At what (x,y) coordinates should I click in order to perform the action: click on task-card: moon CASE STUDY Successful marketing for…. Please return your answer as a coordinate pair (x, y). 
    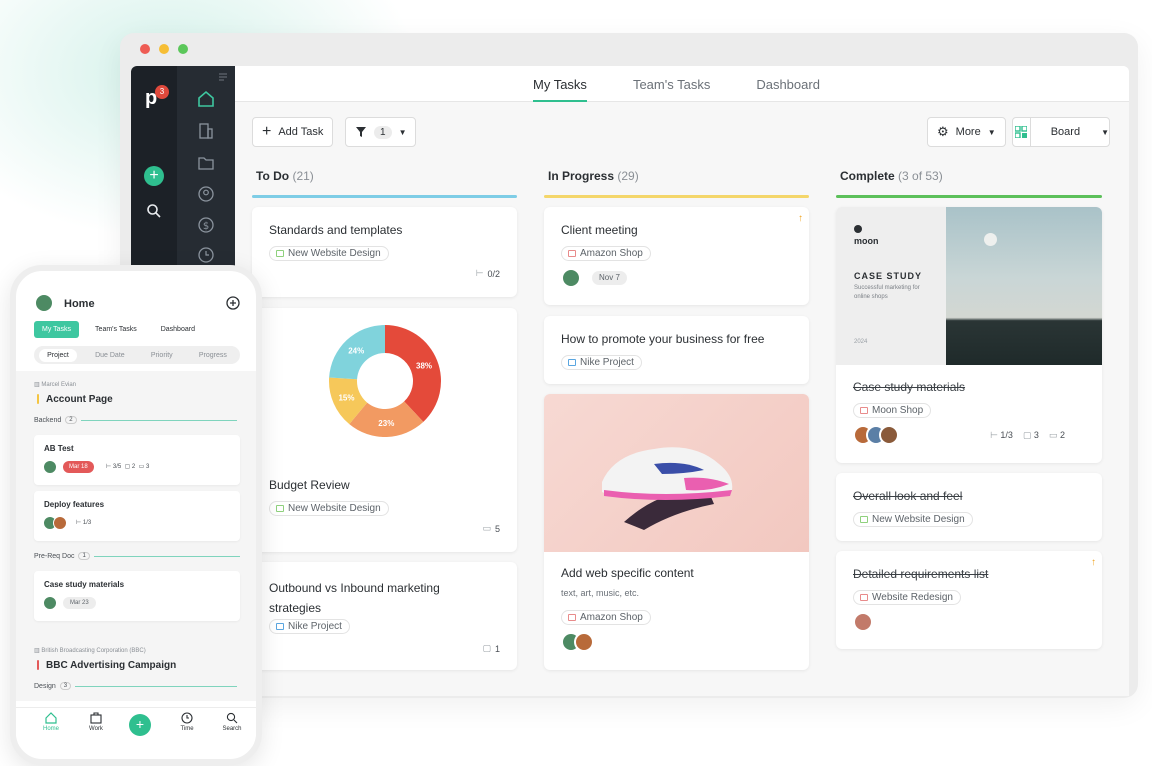
    Looking at the image, I should click on (969, 335).